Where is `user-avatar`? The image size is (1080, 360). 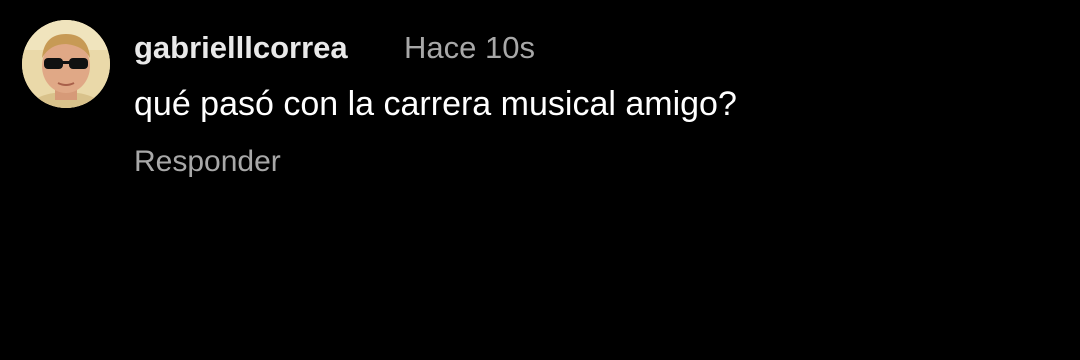
user-avatar is located at coordinates (66, 64).